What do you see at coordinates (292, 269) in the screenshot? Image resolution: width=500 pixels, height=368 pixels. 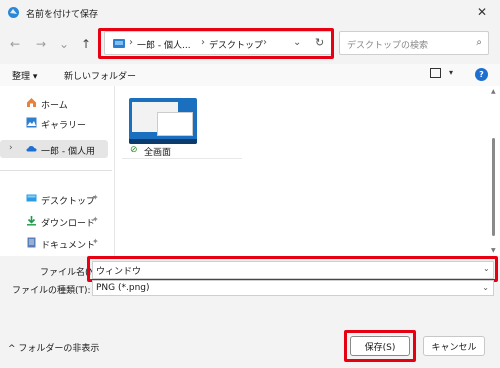 I see `filename-highlight-box` at bounding box center [292, 269].